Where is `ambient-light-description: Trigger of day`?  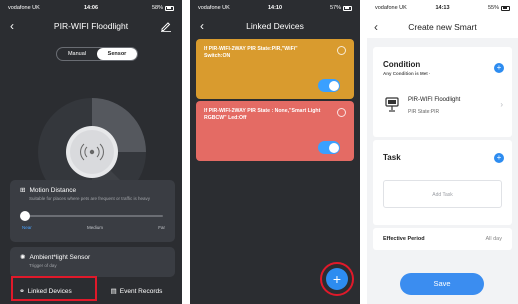 ambient-light-description: Trigger of day is located at coordinates (43, 265).